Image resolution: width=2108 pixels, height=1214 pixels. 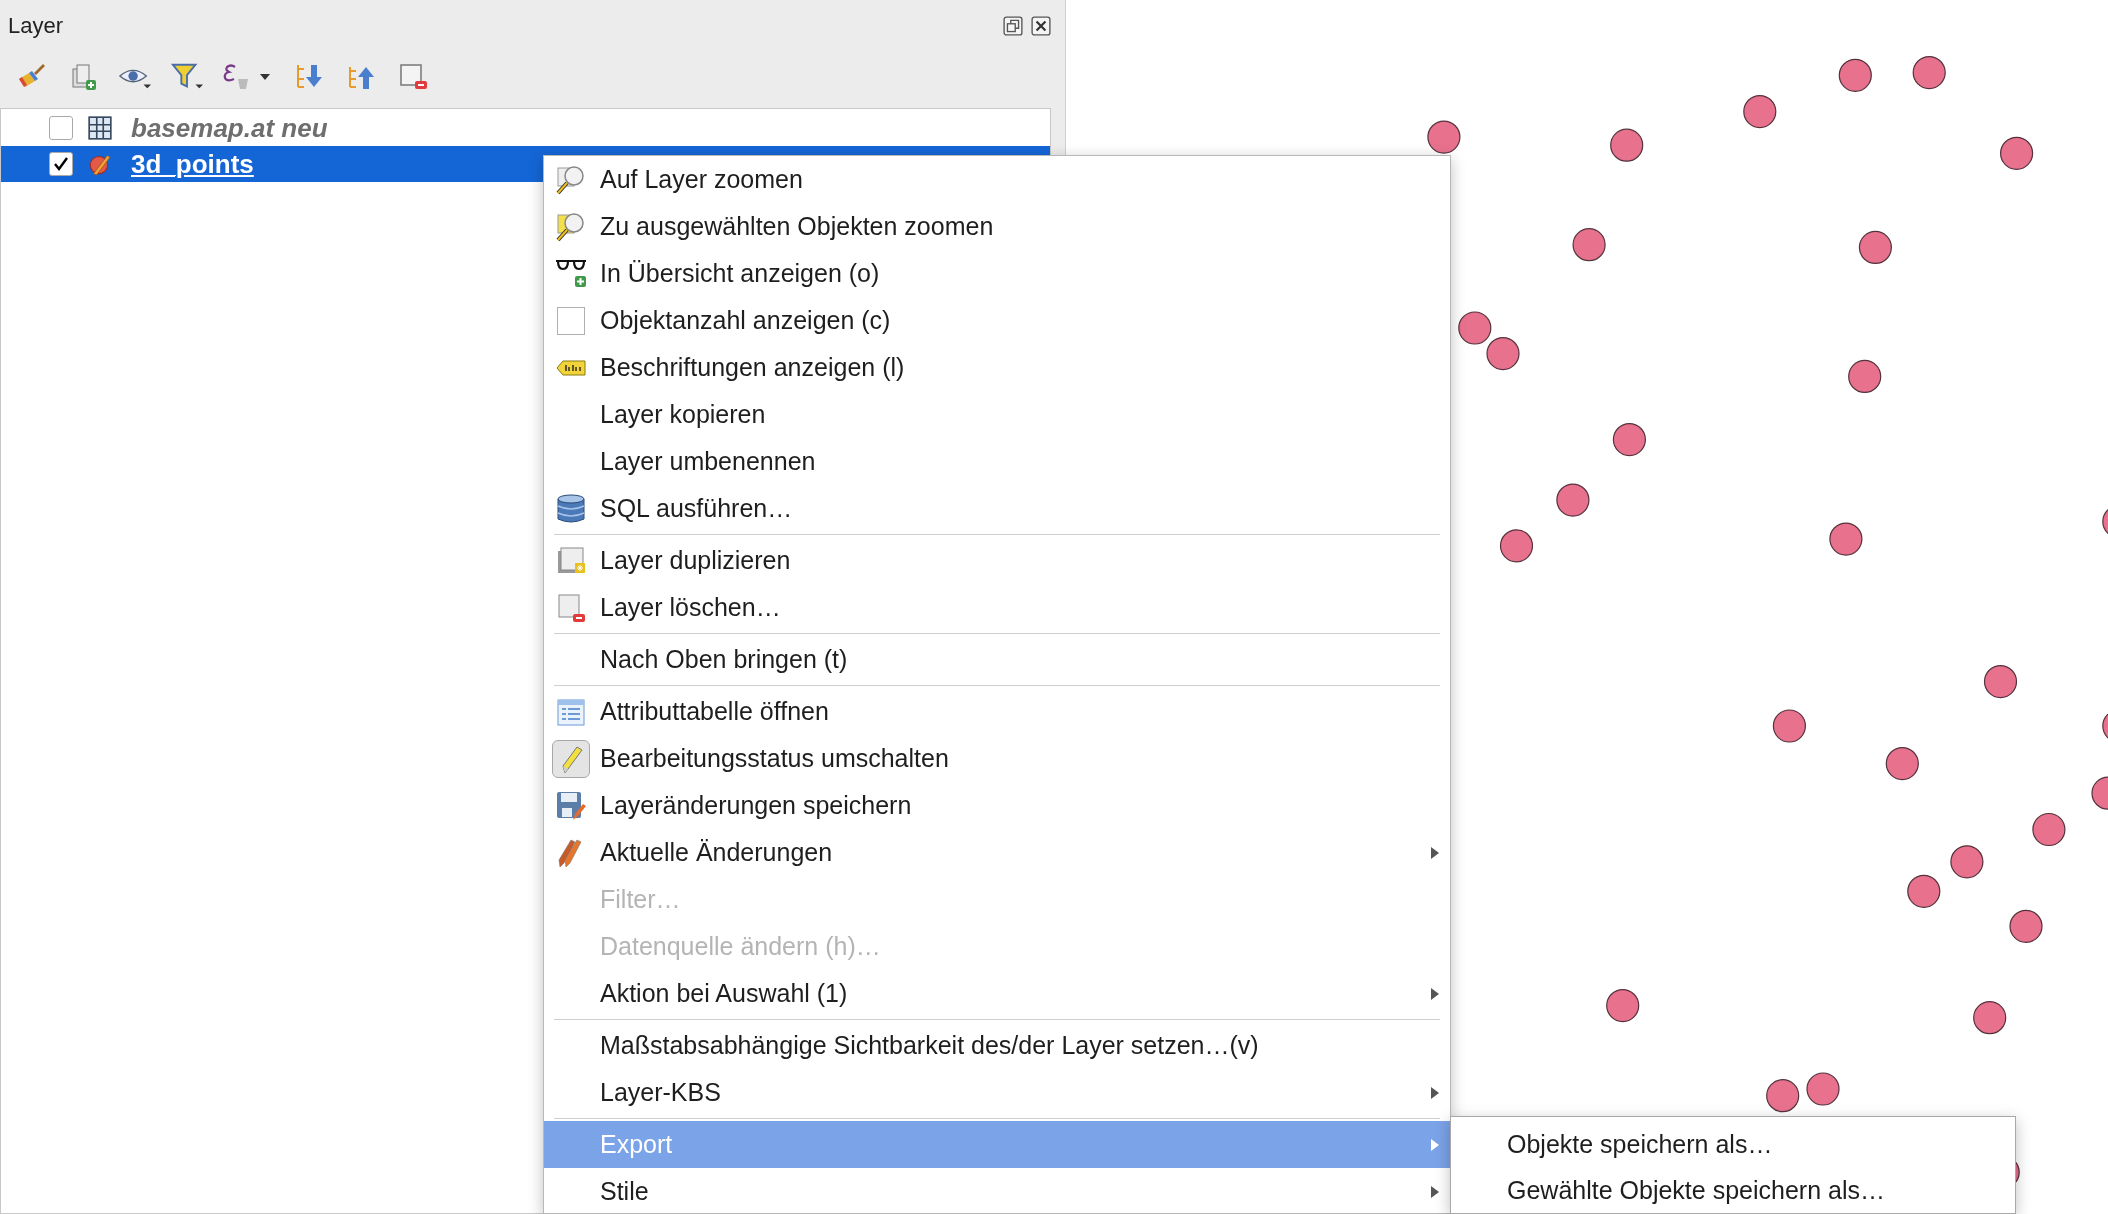 I want to click on panel-title: Layer, so click(x=36, y=26).